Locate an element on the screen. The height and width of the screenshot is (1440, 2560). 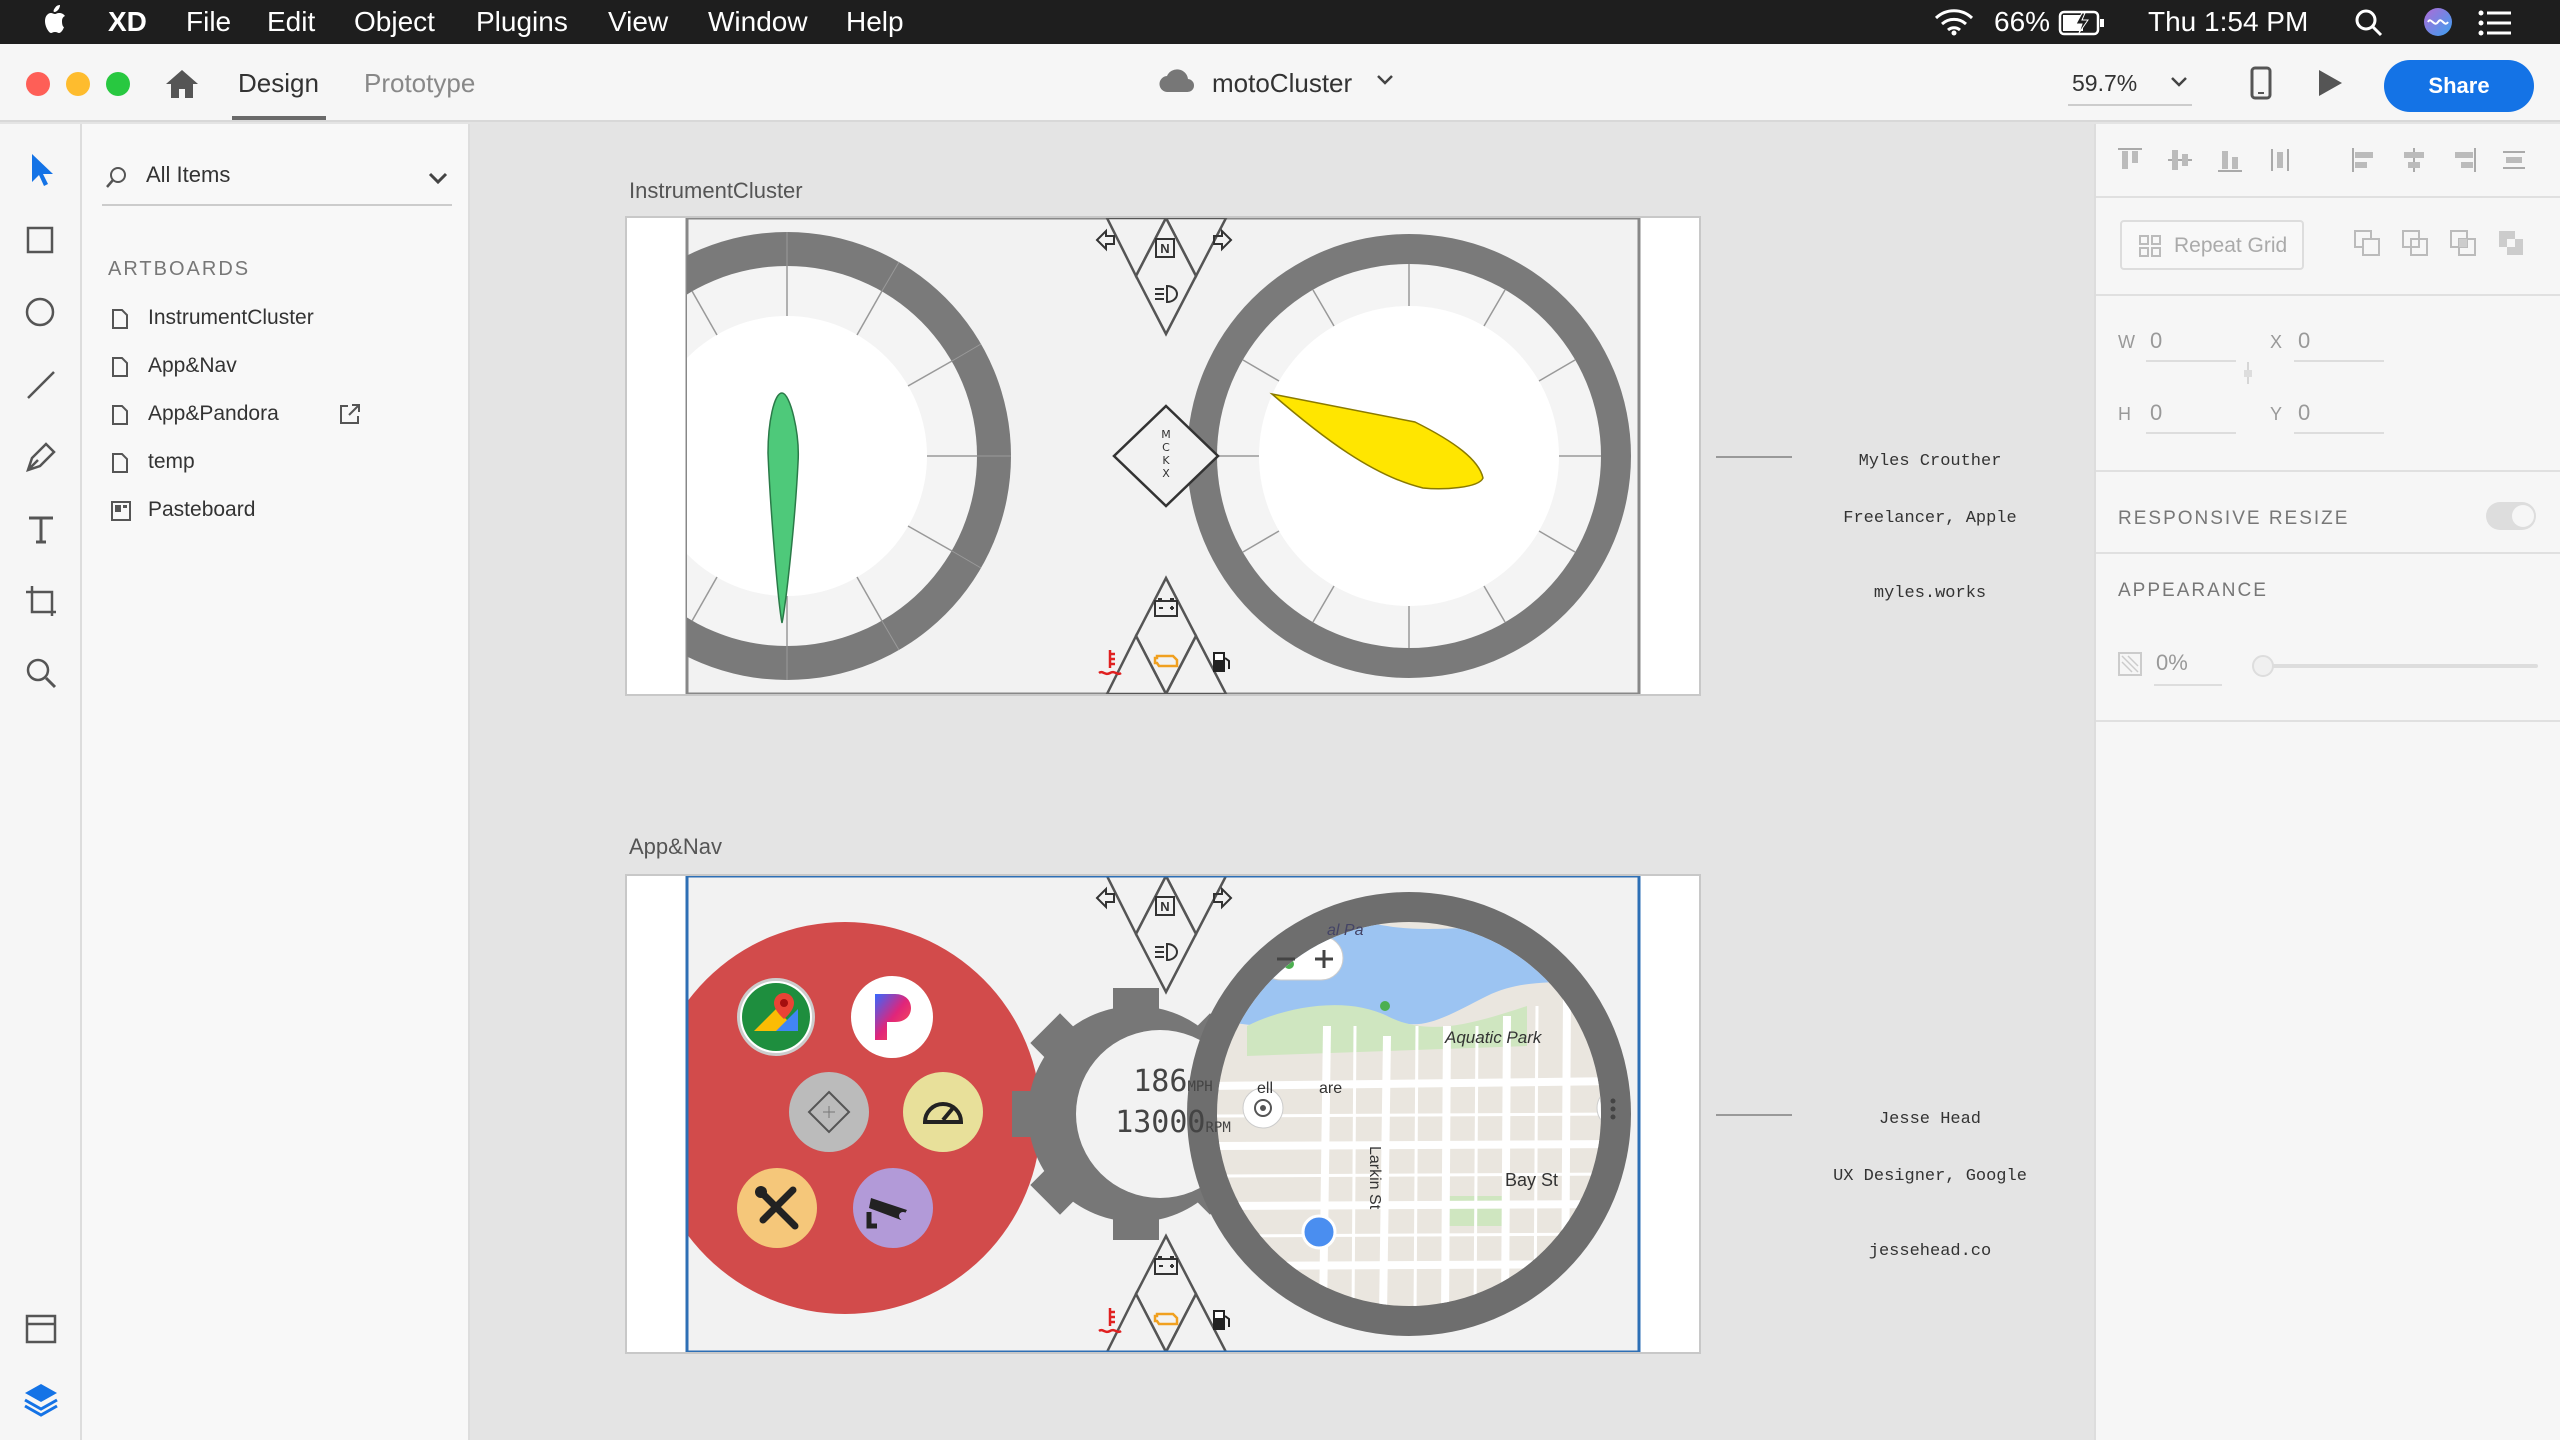
align-middle-icon is located at coordinates (2180, 160).